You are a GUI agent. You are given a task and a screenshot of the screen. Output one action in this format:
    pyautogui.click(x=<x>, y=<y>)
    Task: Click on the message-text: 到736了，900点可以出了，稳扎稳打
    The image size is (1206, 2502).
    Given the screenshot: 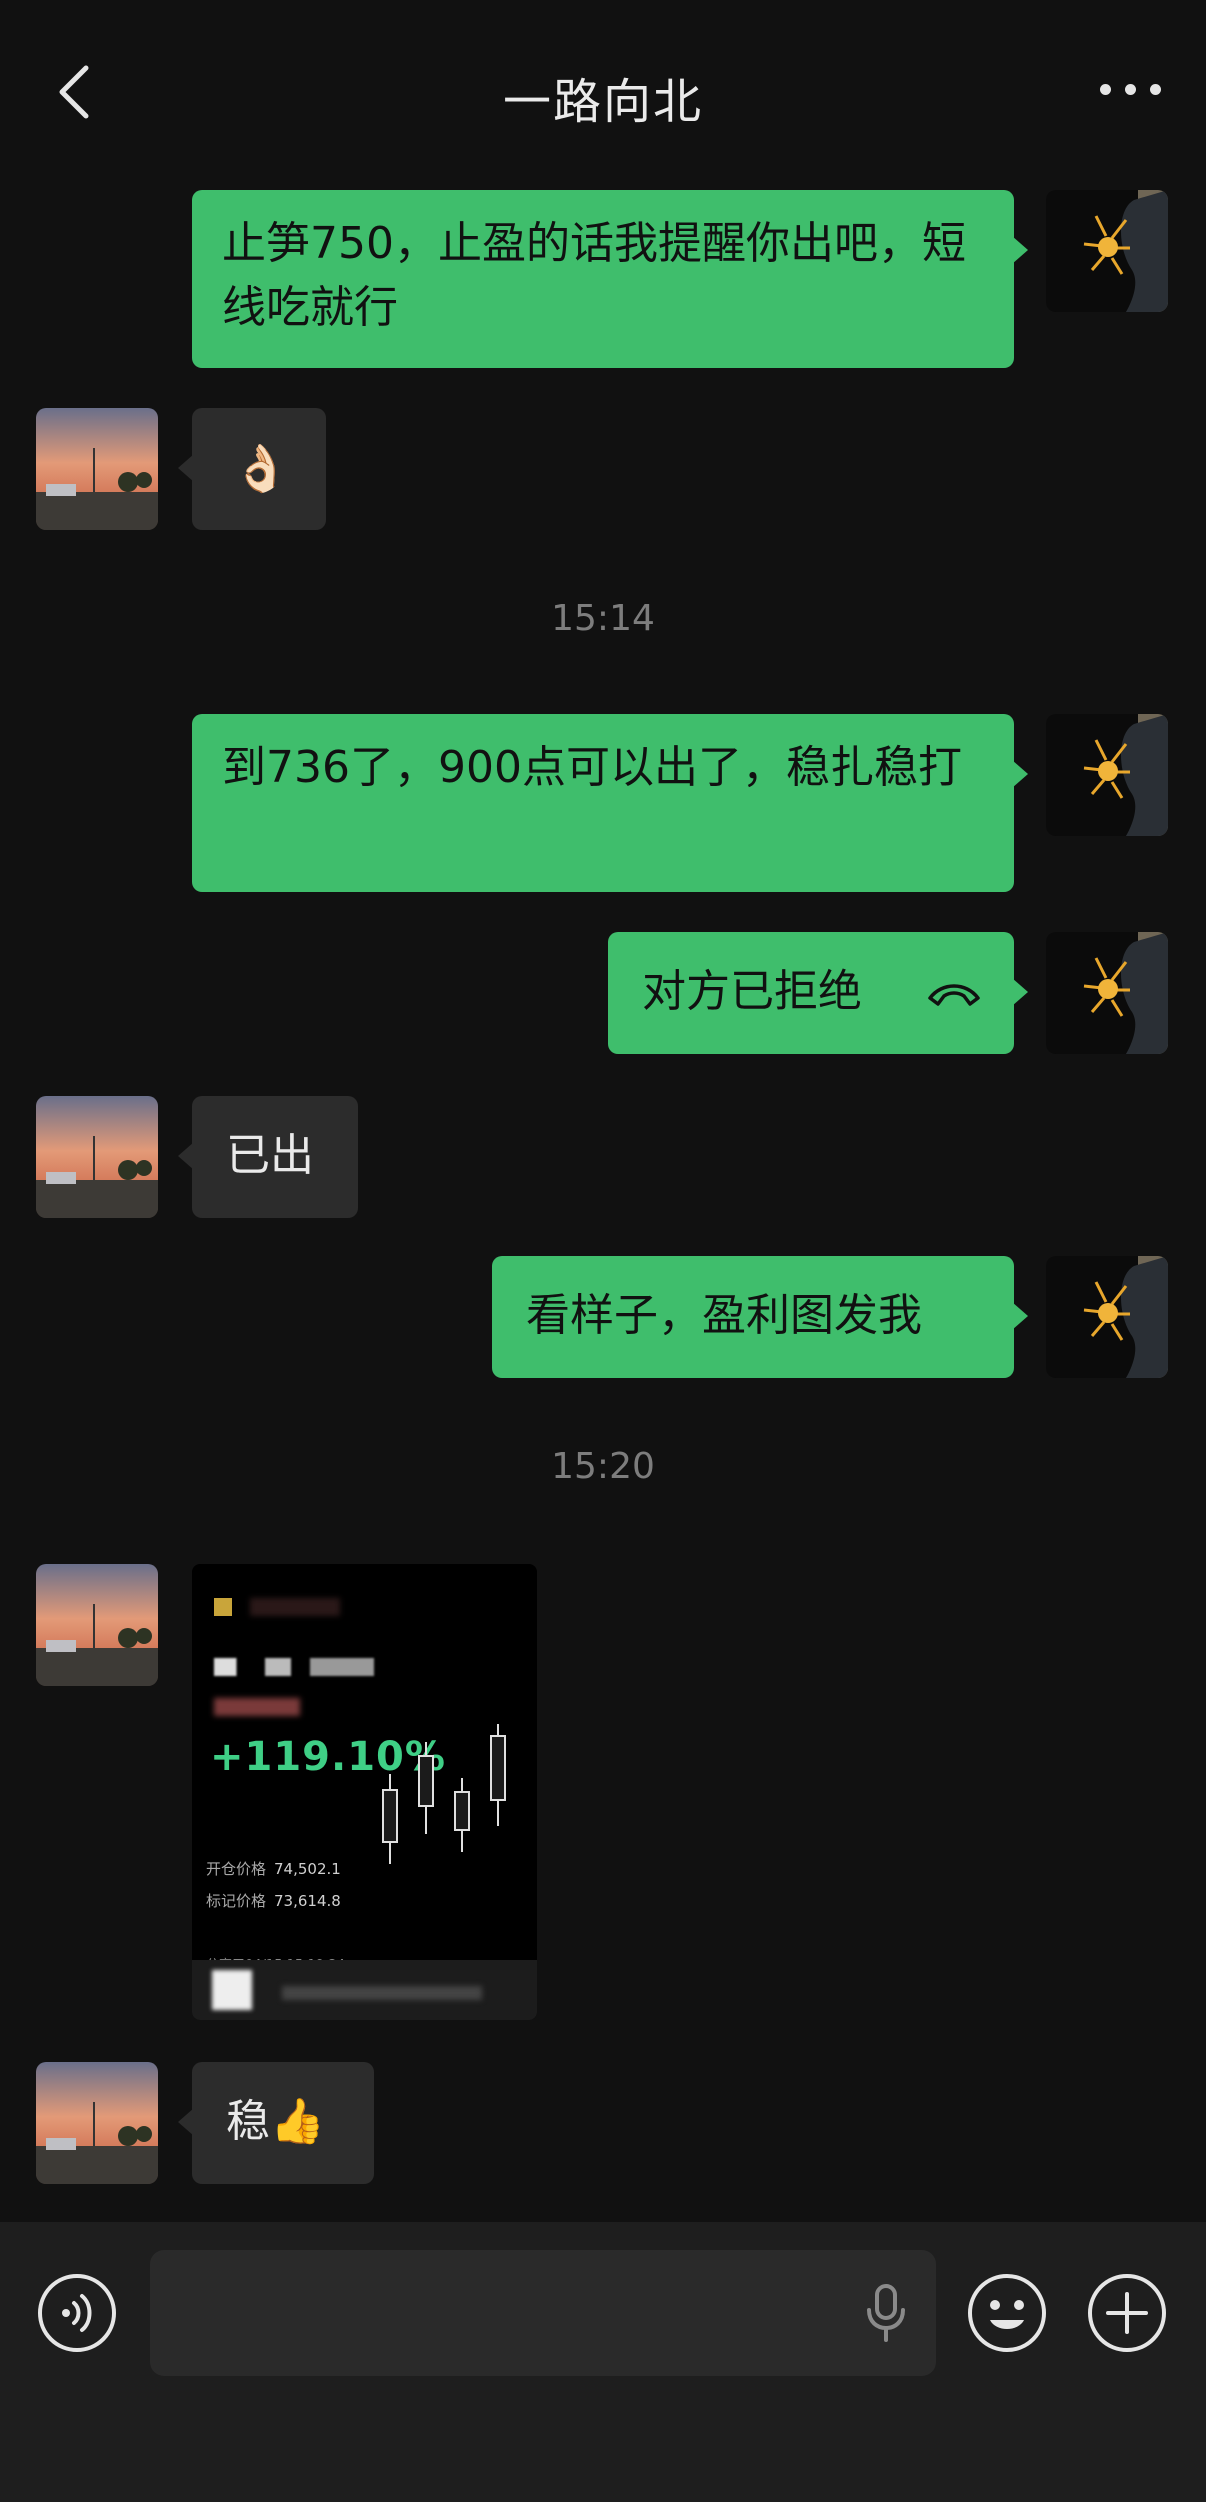 What is the action you would take?
    pyautogui.click(x=592, y=767)
    